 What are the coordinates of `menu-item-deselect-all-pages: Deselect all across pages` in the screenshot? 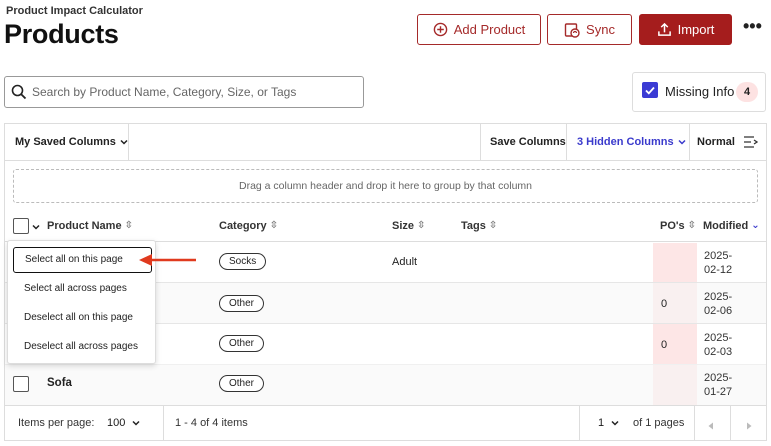 It's located at (82, 346).